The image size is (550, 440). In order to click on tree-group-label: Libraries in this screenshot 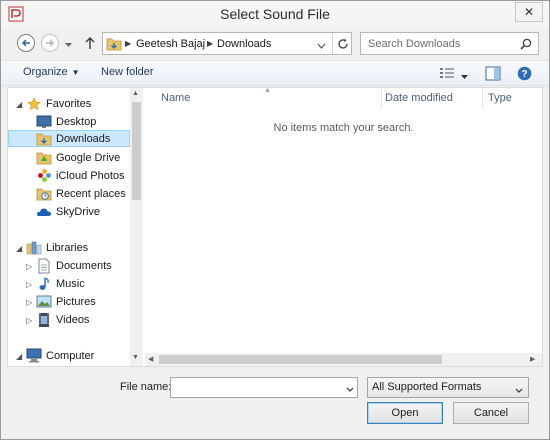, I will do `click(67, 247)`.